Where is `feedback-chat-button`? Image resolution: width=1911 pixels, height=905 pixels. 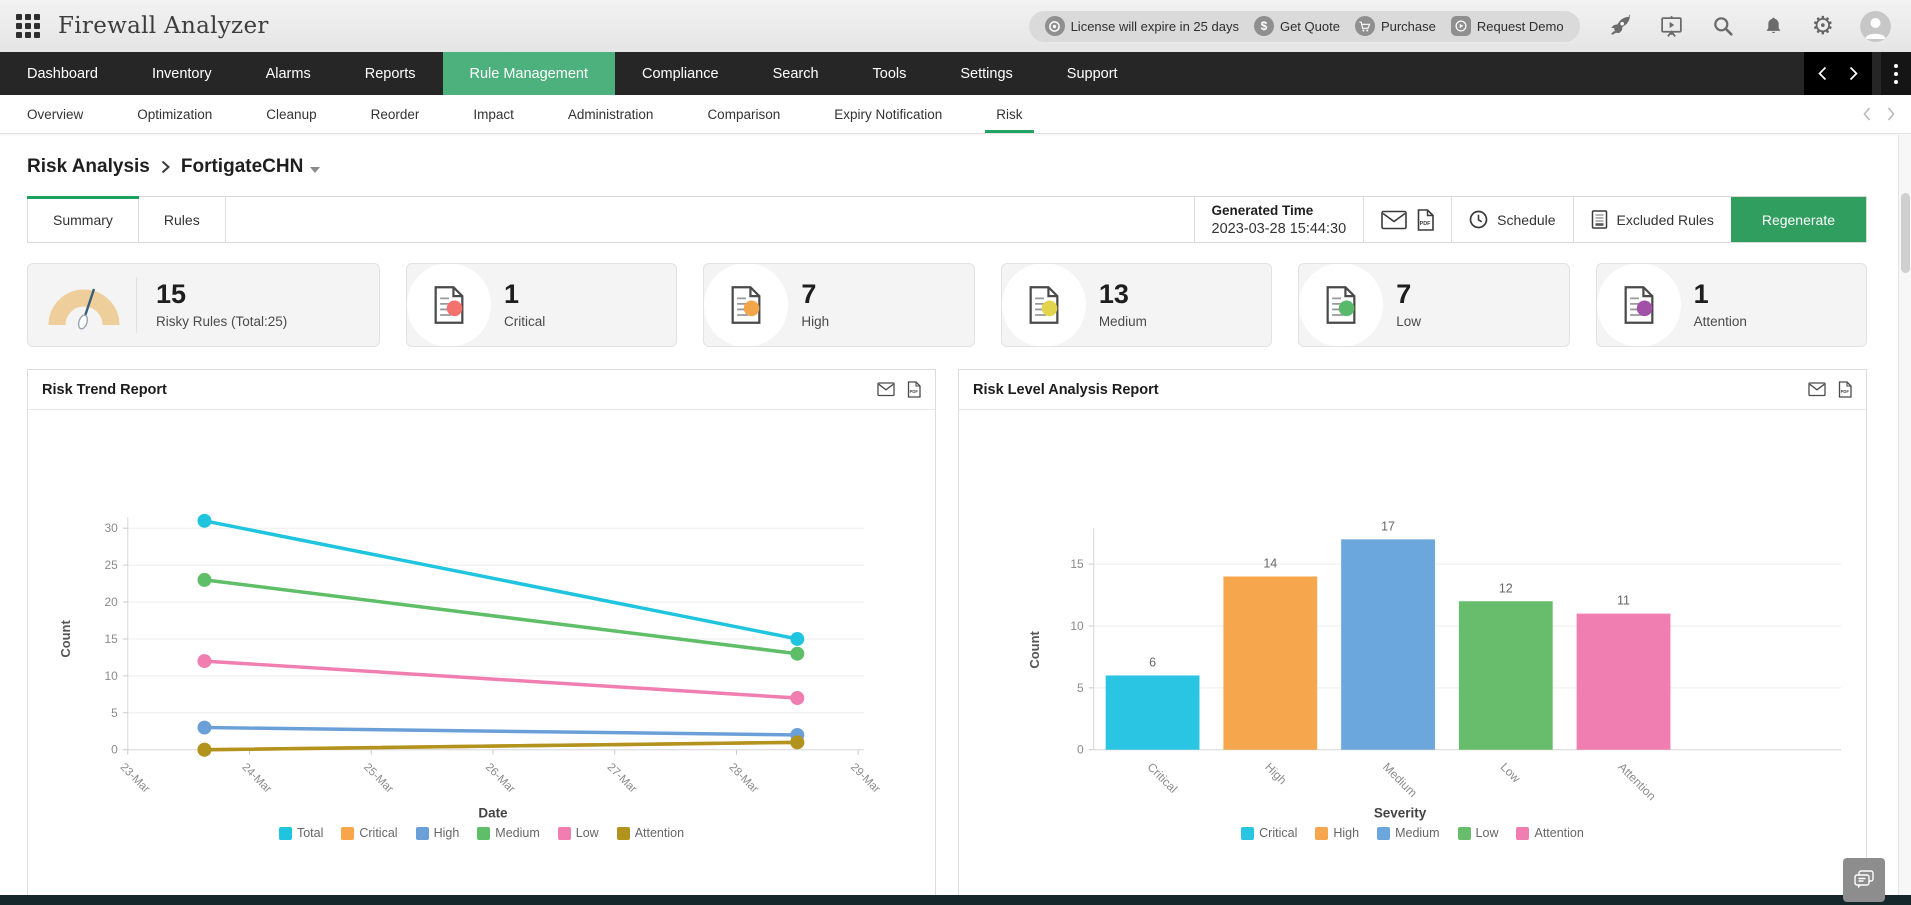
feedback-chat-button is located at coordinates (1864, 880).